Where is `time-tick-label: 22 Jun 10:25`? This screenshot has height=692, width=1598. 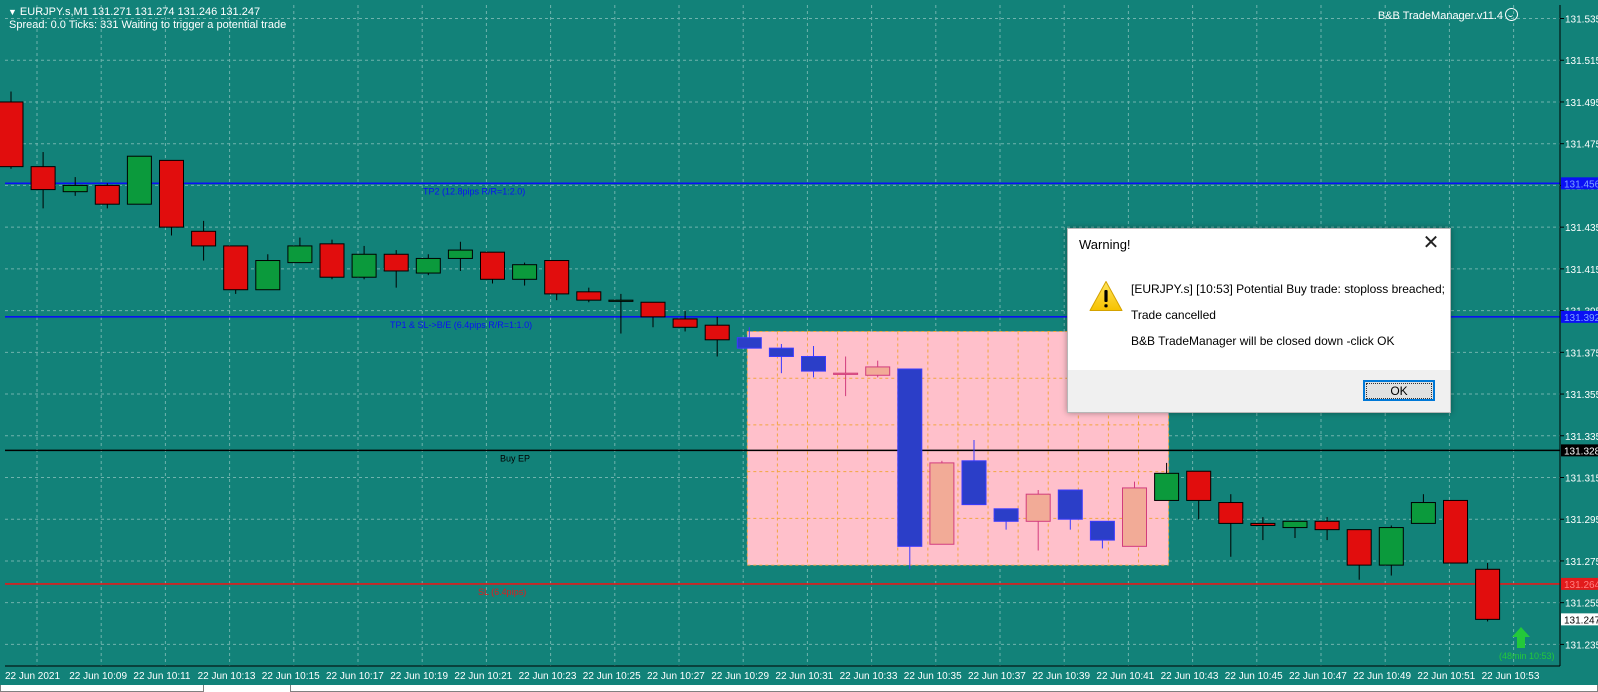 time-tick-label: 22 Jun 10:25 is located at coordinates (612, 676).